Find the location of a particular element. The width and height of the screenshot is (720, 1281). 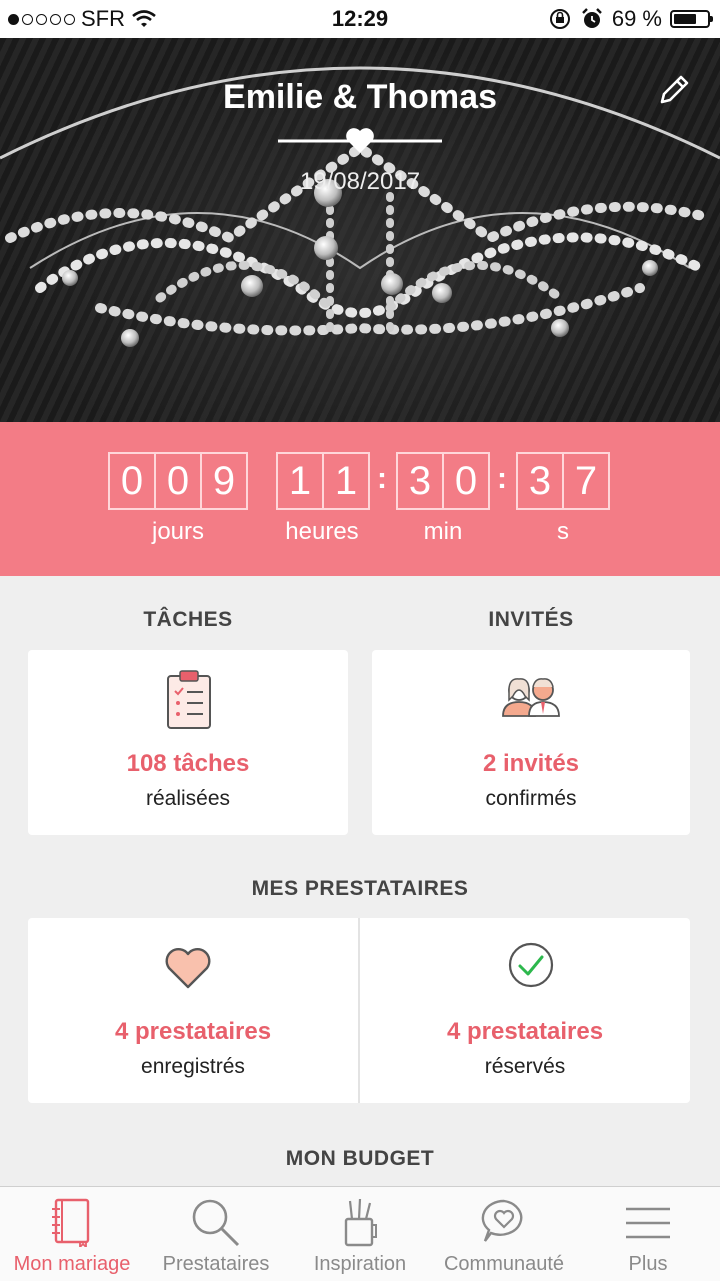

vendors-saved-count: 4 prestataires is located at coordinates (193, 1031).